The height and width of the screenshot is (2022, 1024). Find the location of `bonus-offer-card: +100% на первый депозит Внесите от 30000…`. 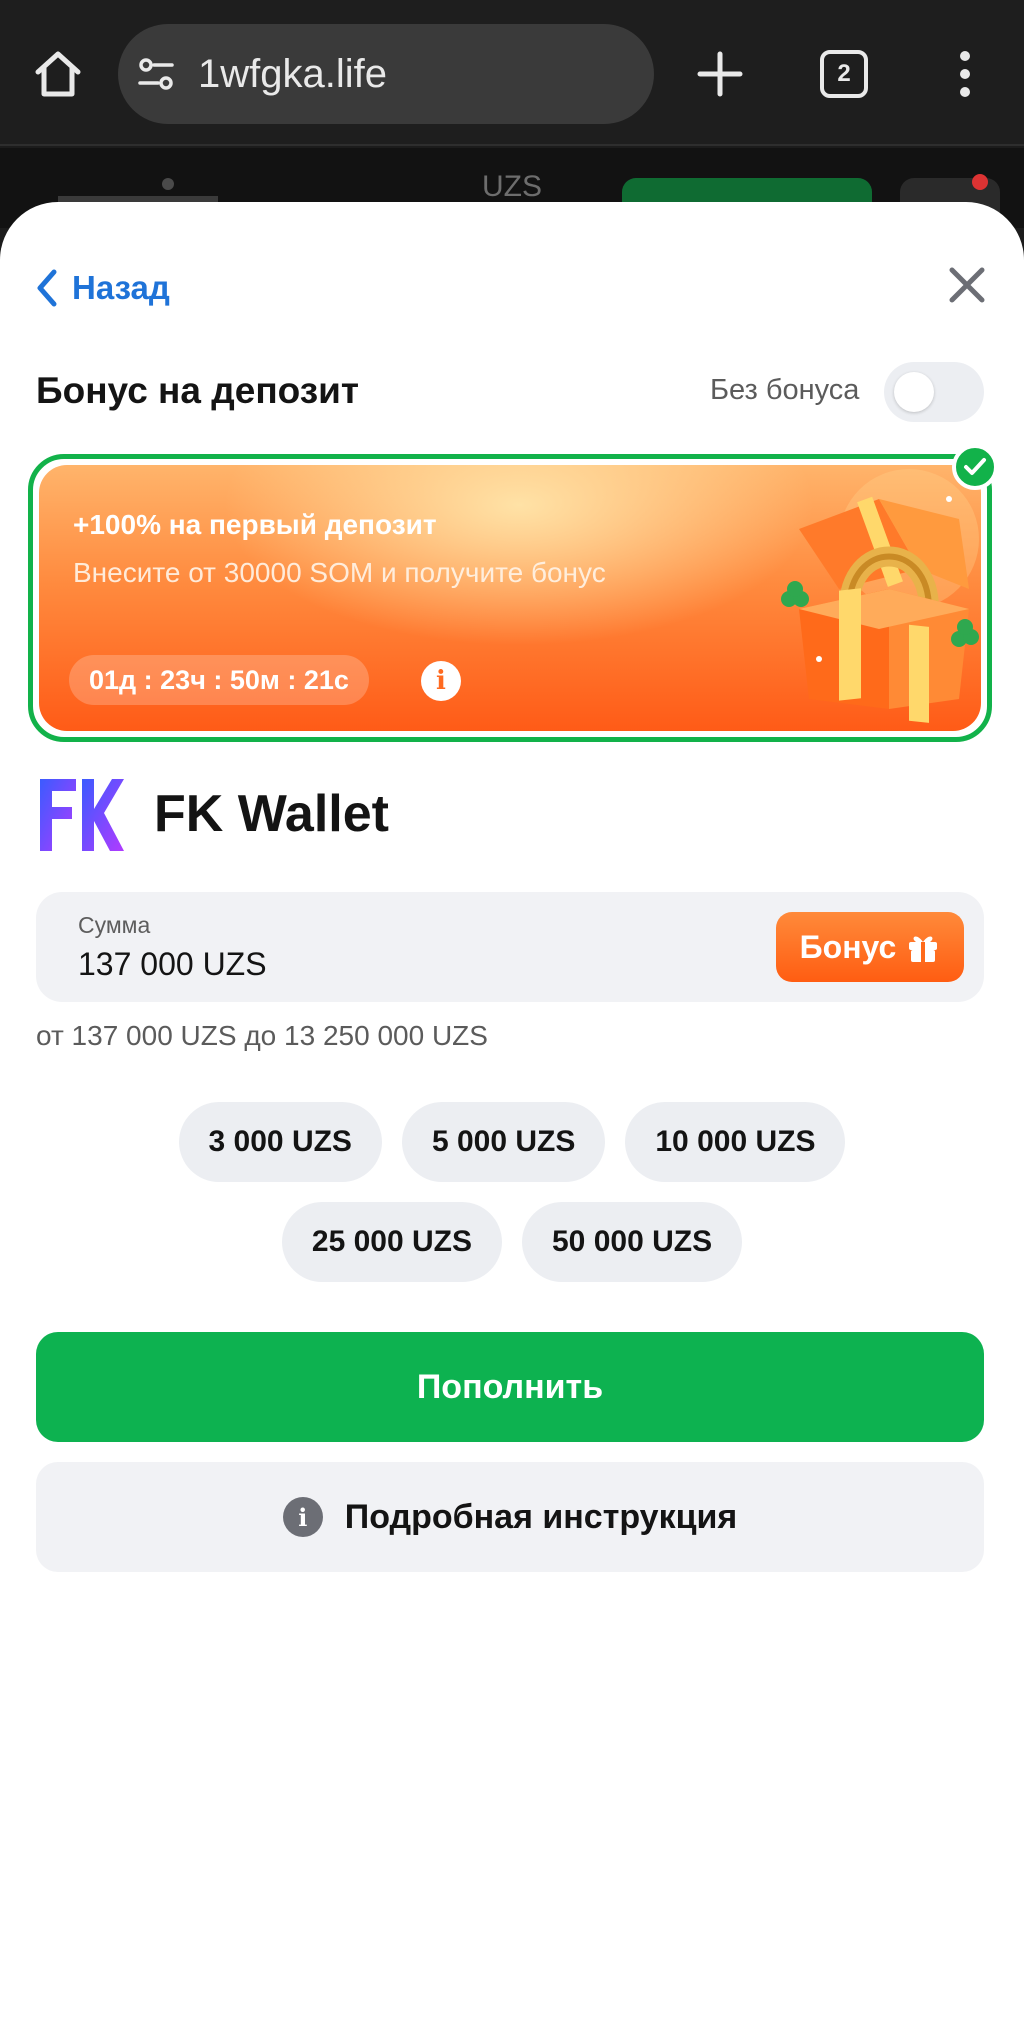

bonus-offer-card: +100% на первый депозит Внесите от 30000… is located at coordinates (510, 598).